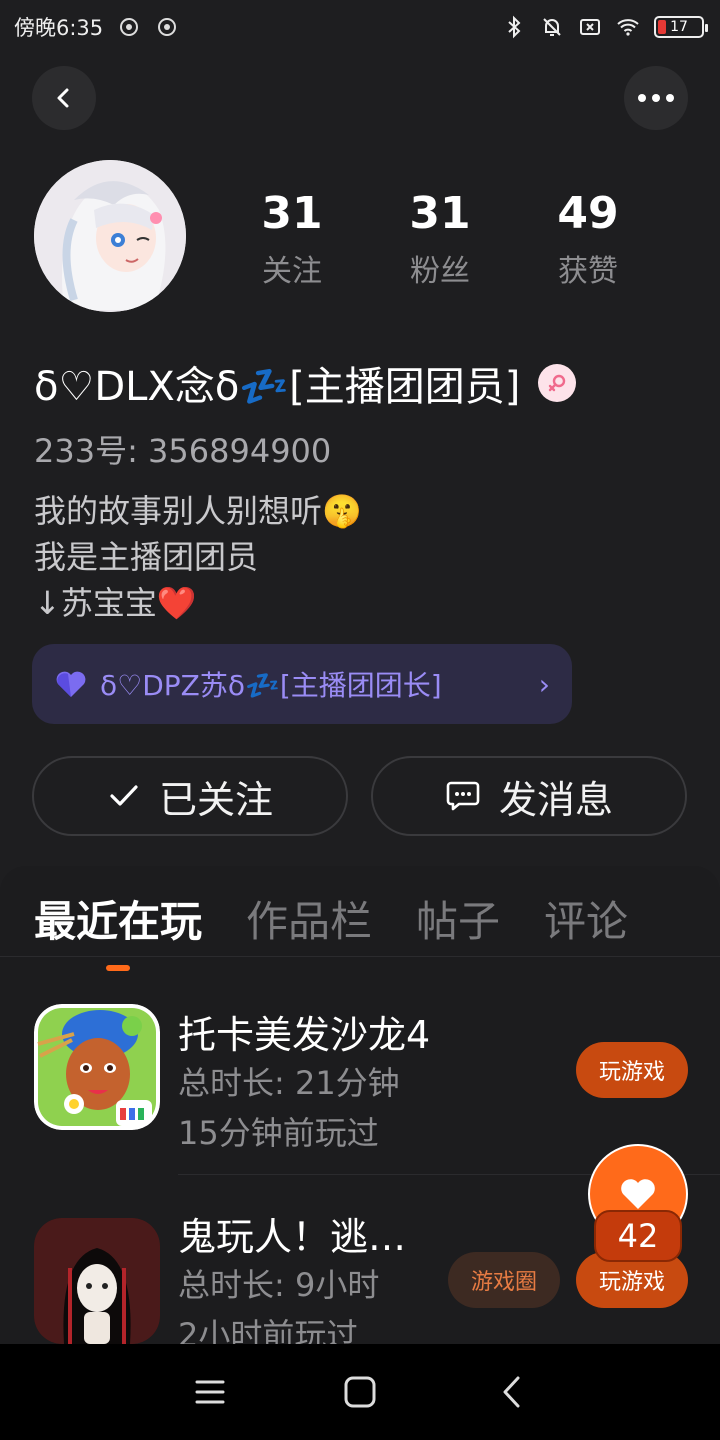  I want to click on send-message-button: 发消息, so click(529, 796).